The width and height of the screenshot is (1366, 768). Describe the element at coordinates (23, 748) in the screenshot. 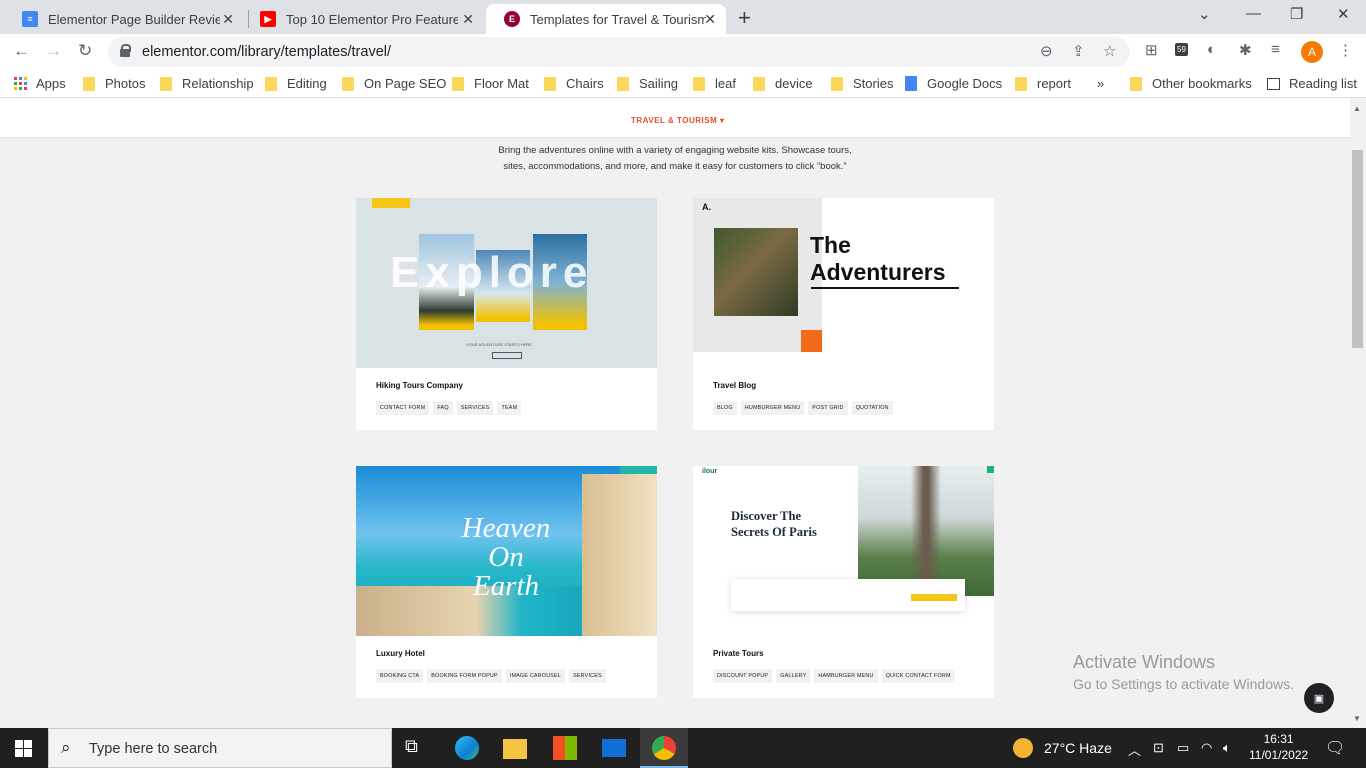

I see `windows-start-icon` at that location.